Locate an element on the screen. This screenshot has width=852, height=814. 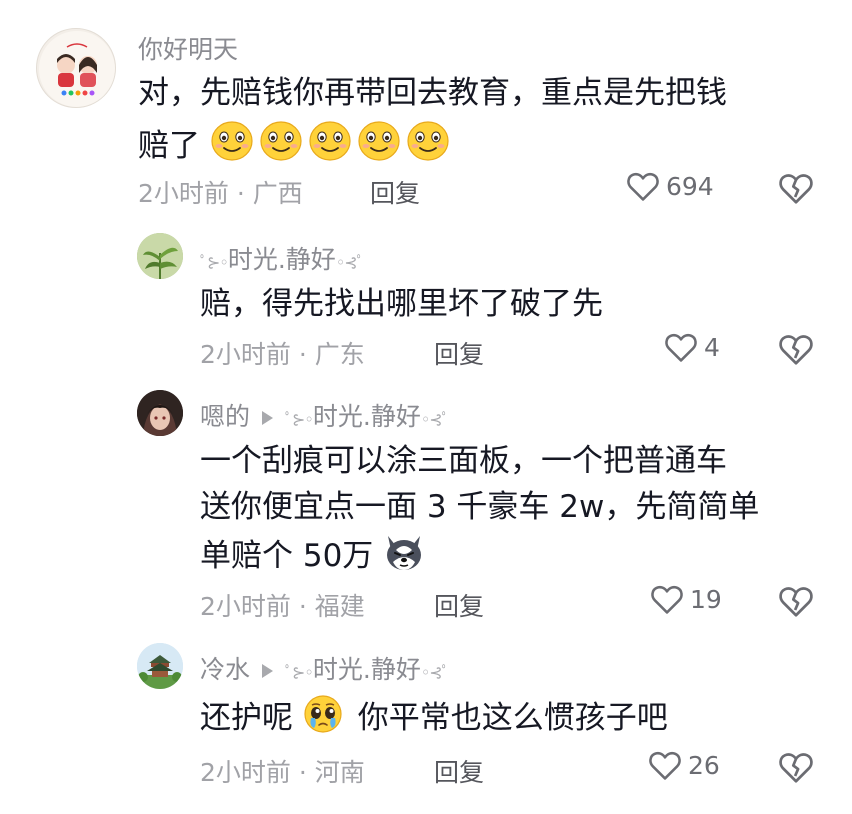
like-count: 19 is located at coordinates (706, 599).